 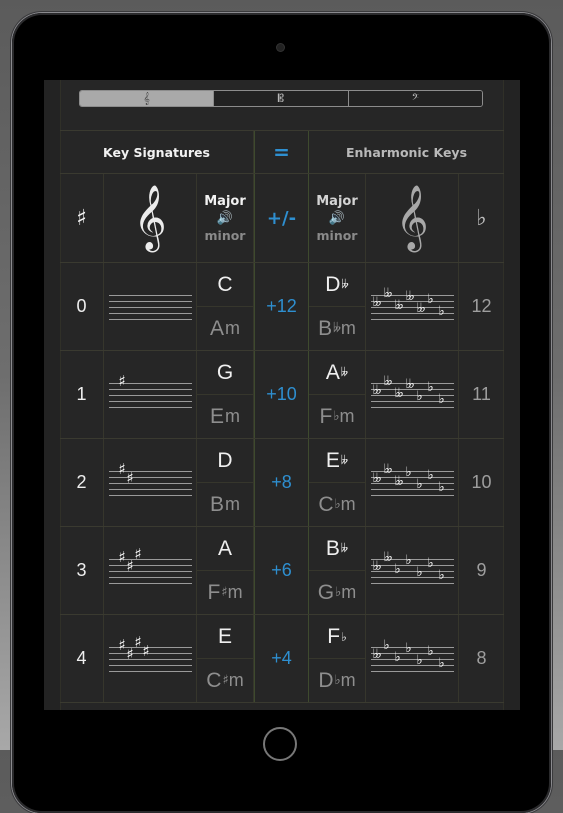 What do you see at coordinates (81, 570) in the screenshot?
I see `sharps-count: 3` at bounding box center [81, 570].